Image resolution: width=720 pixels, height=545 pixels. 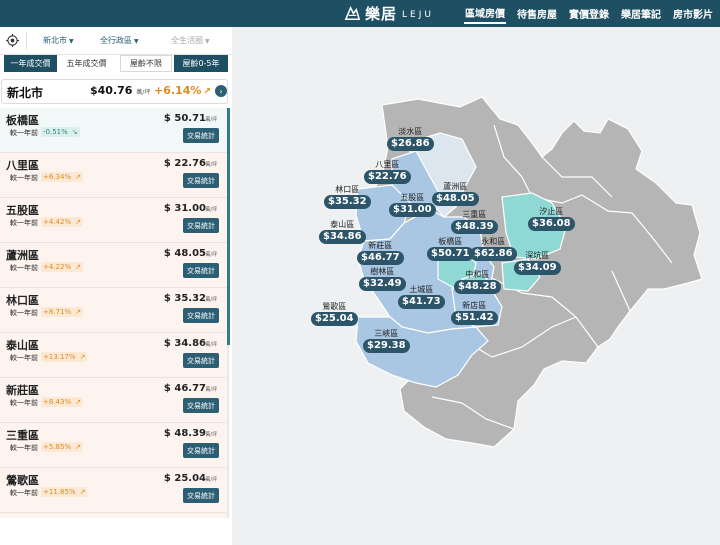 I want to click on nav-actual-prices: 實價登錄, so click(x=589, y=13).